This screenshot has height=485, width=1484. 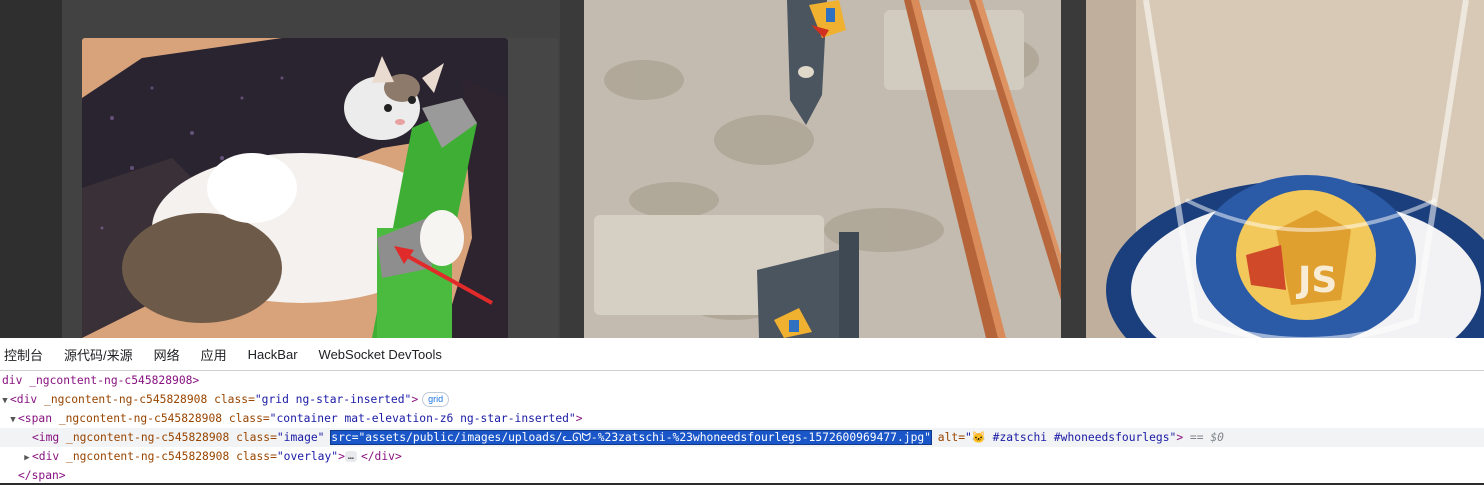 I want to click on tab-hackbar: HackBar, so click(x=273, y=354).